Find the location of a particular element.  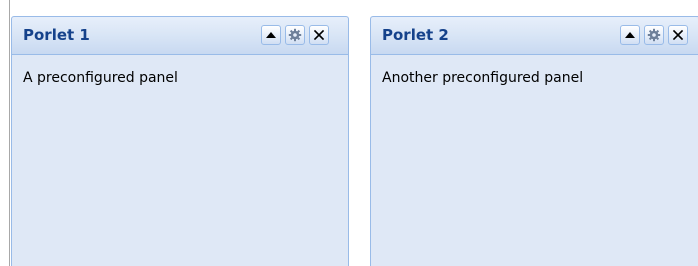

portlet-title: Porlet 1 is located at coordinates (56, 35).